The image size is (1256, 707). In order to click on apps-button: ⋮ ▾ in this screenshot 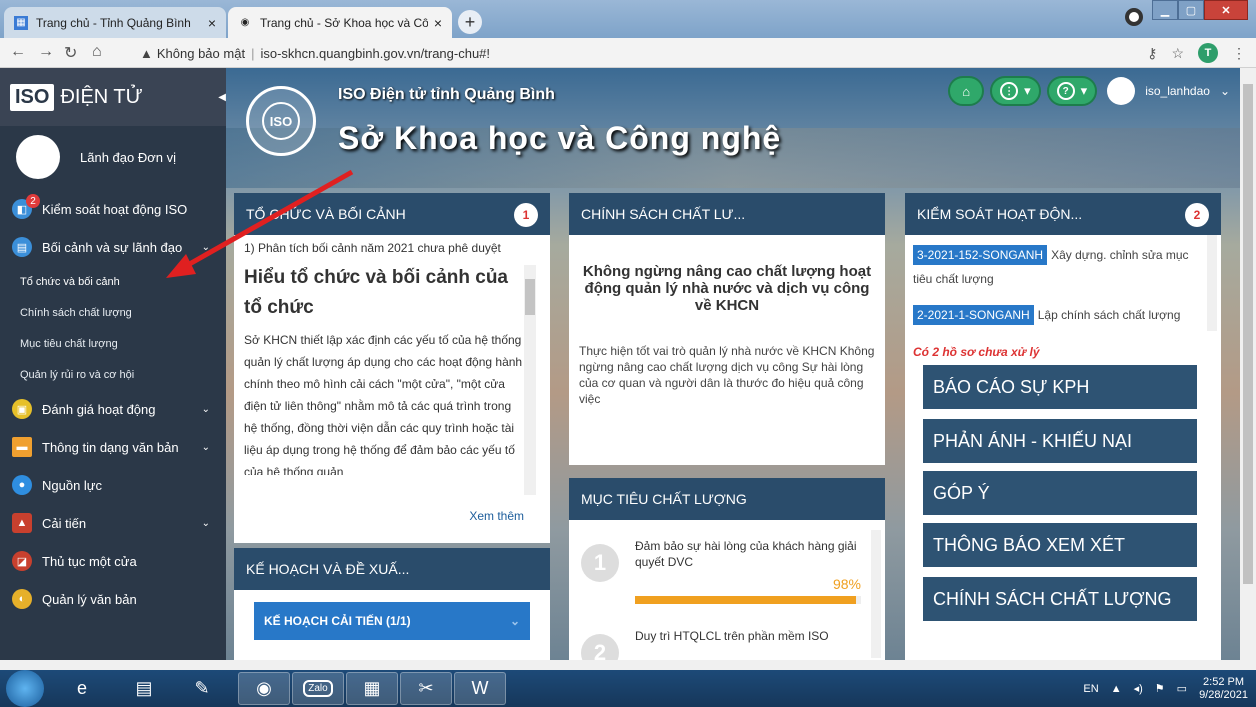, I will do `click(1015, 91)`.